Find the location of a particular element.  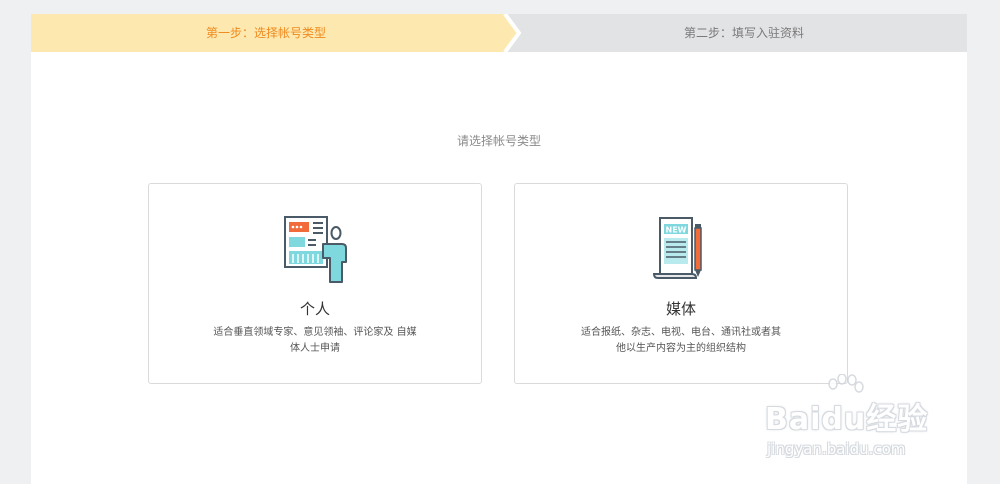

select-account-type-prompt: 请选择帐号类型 is located at coordinates (498, 141).